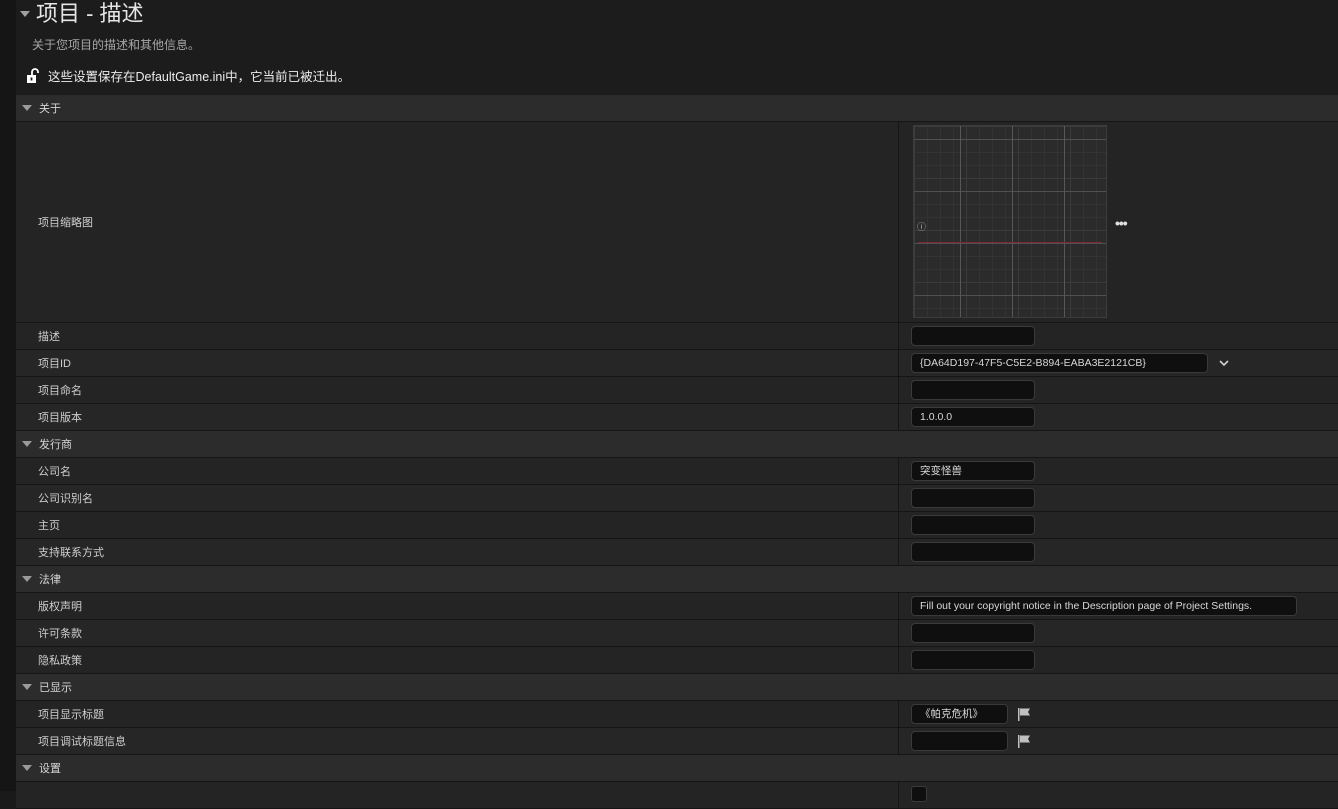  I want to click on config-notice-text: 这些设置保存在DefaultGame.ini中，它当前已被迁出。, so click(199, 77).